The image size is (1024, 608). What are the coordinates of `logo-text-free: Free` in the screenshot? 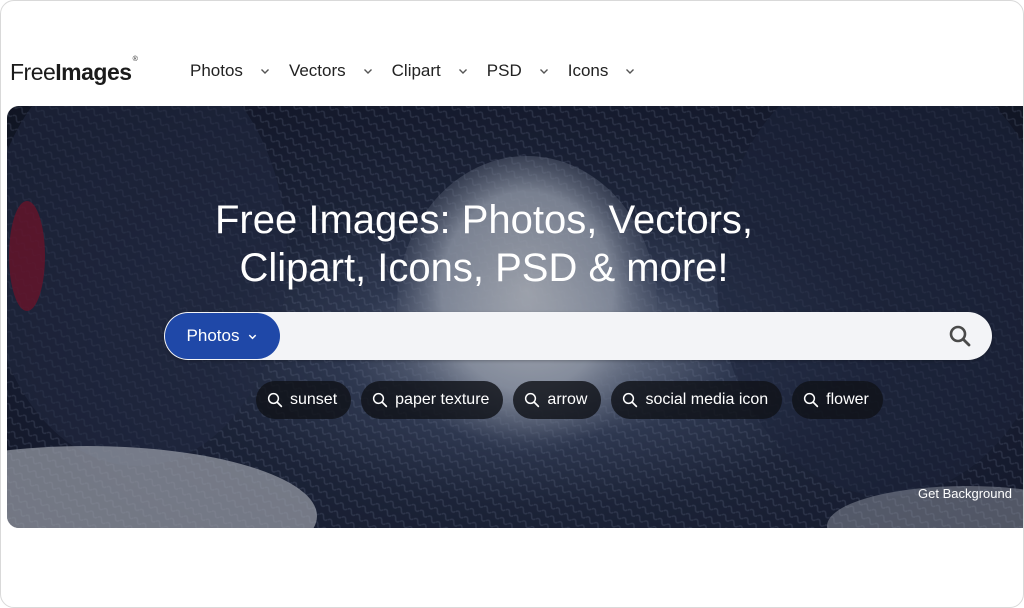 It's located at (33, 72).